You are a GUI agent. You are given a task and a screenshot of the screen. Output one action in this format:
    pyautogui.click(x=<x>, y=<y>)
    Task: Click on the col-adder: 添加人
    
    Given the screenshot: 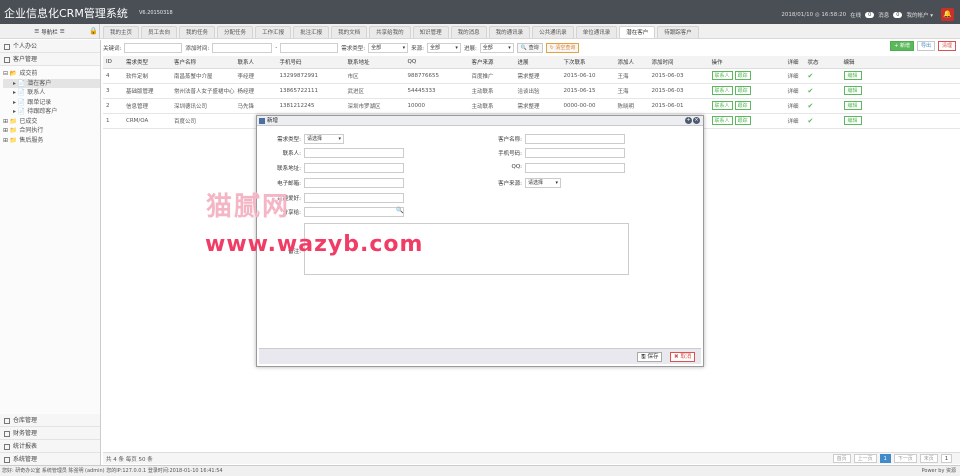 What is the action you would take?
    pyautogui.click(x=631, y=62)
    